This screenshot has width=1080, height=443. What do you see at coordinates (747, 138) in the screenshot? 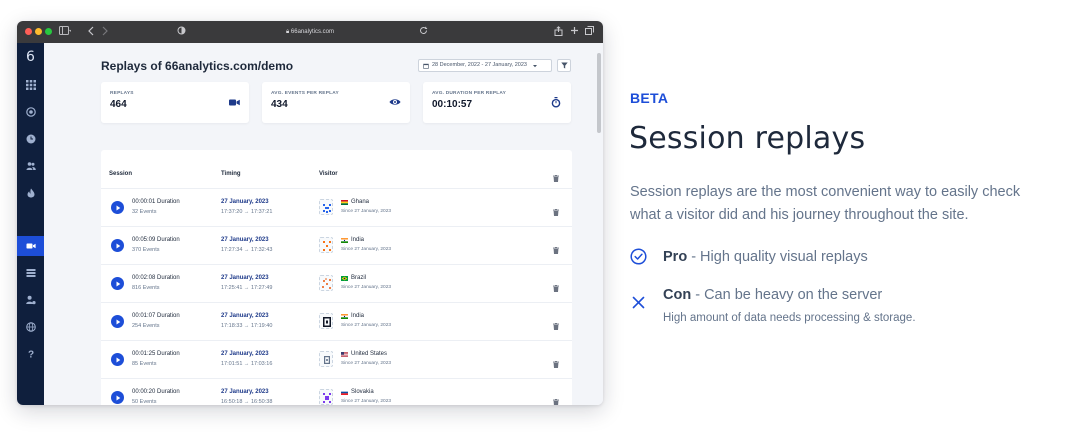
I see `feature-heading: Session replays` at bounding box center [747, 138].